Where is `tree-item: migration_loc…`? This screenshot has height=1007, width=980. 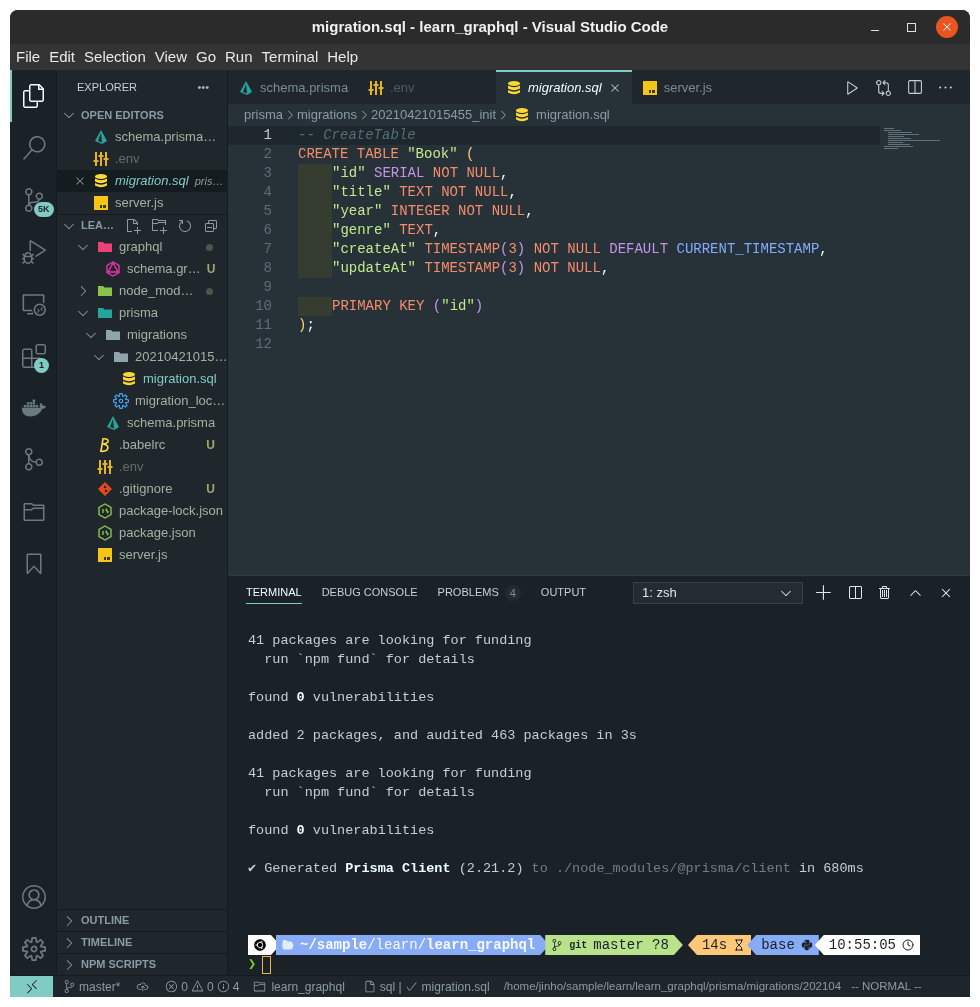 tree-item: migration_loc… is located at coordinates (142, 401).